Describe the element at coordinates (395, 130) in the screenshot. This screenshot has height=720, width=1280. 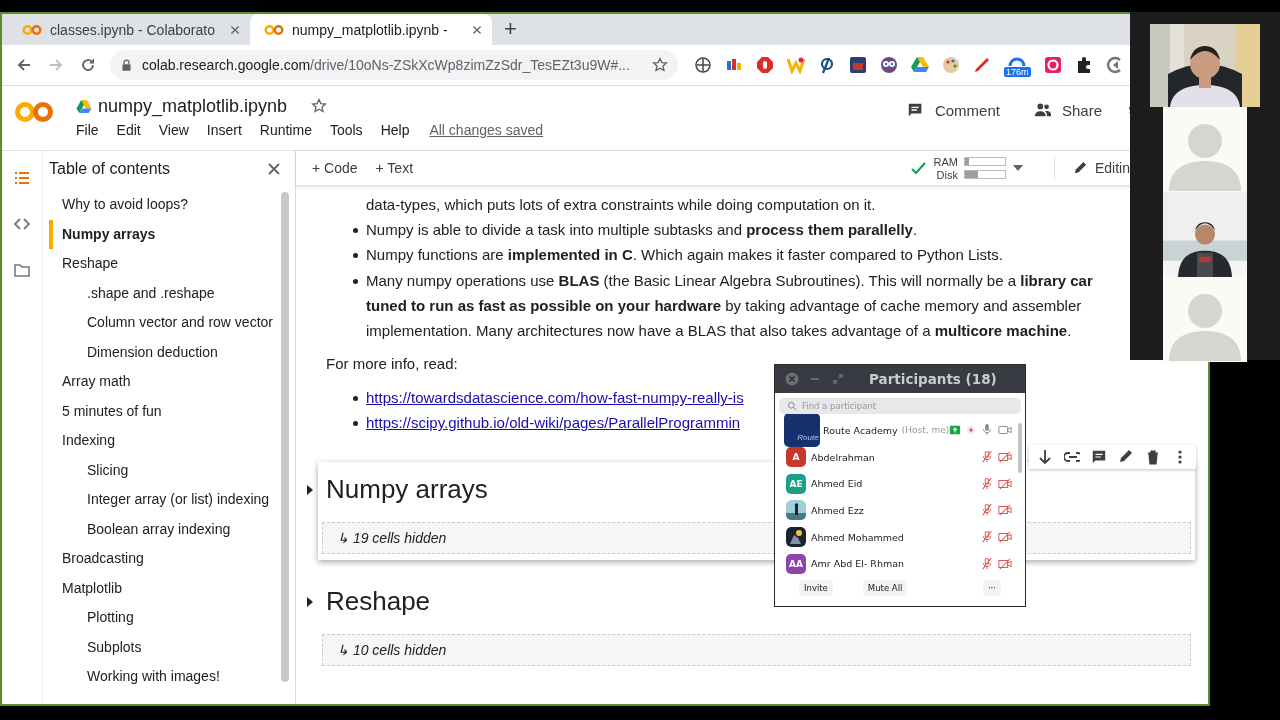
I see `menu-item: Help` at that location.